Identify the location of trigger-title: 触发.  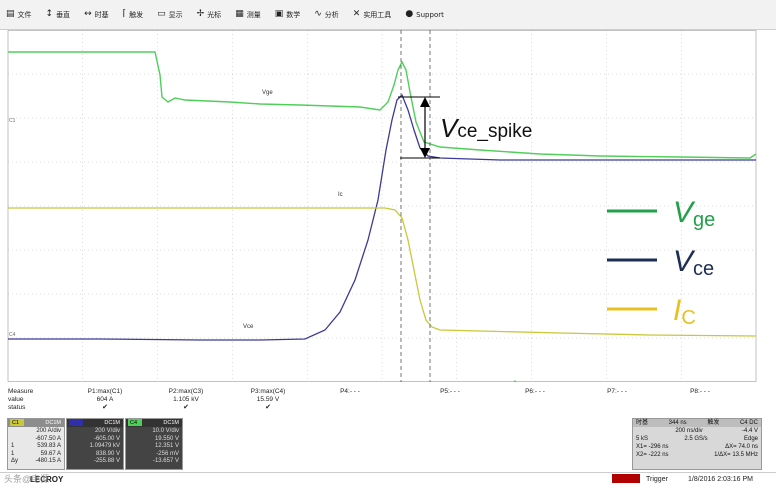
(713, 423).